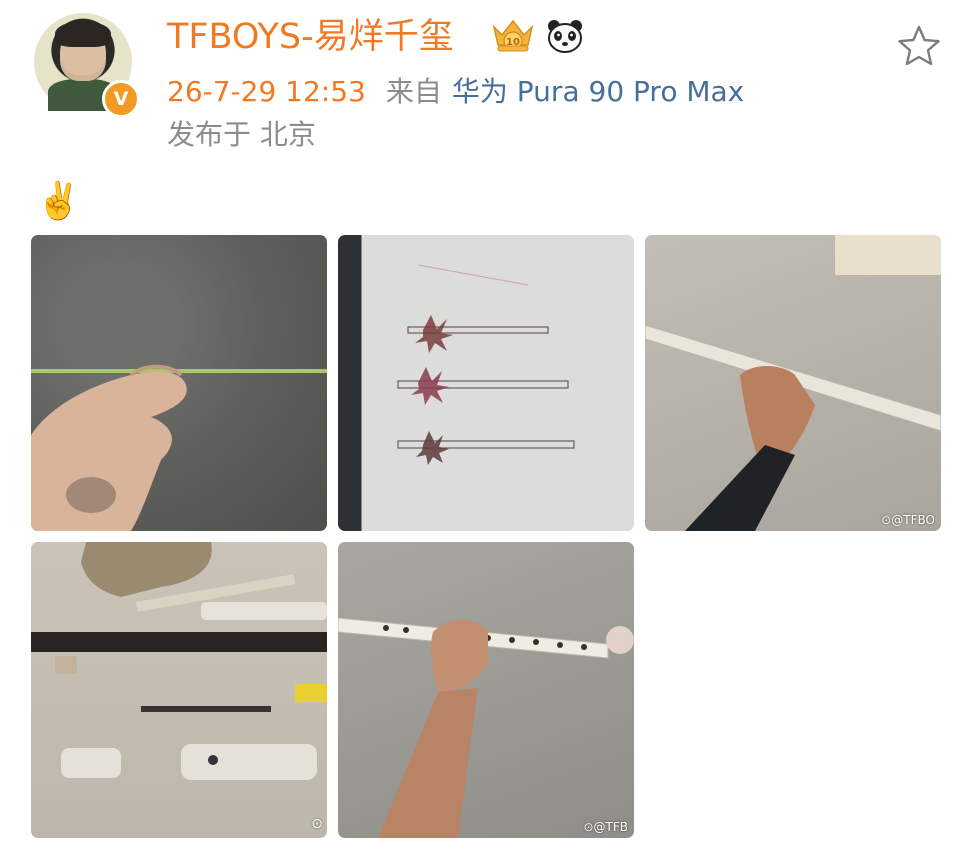 Image resolution: width=972 pixels, height=861 pixels. I want to click on device-link: 华为 Pura 90 Pro Max, so click(598, 91).